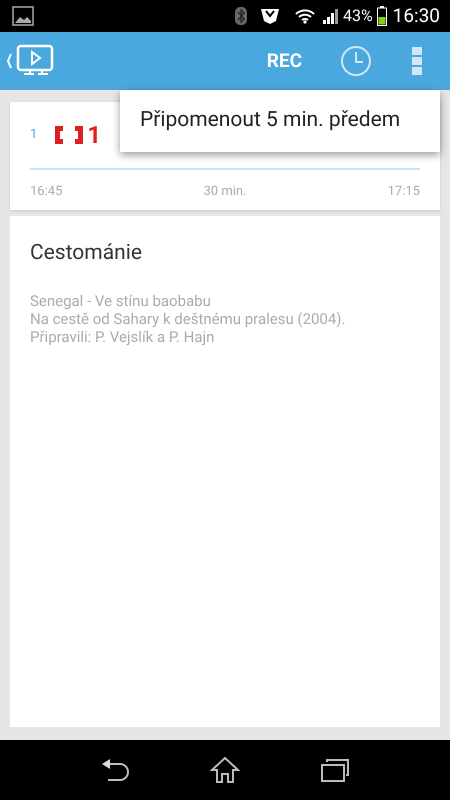 This screenshot has width=450, height=800. What do you see at coordinates (115, 770) in the screenshot?
I see `back-nav-button` at bounding box center [115, 770].